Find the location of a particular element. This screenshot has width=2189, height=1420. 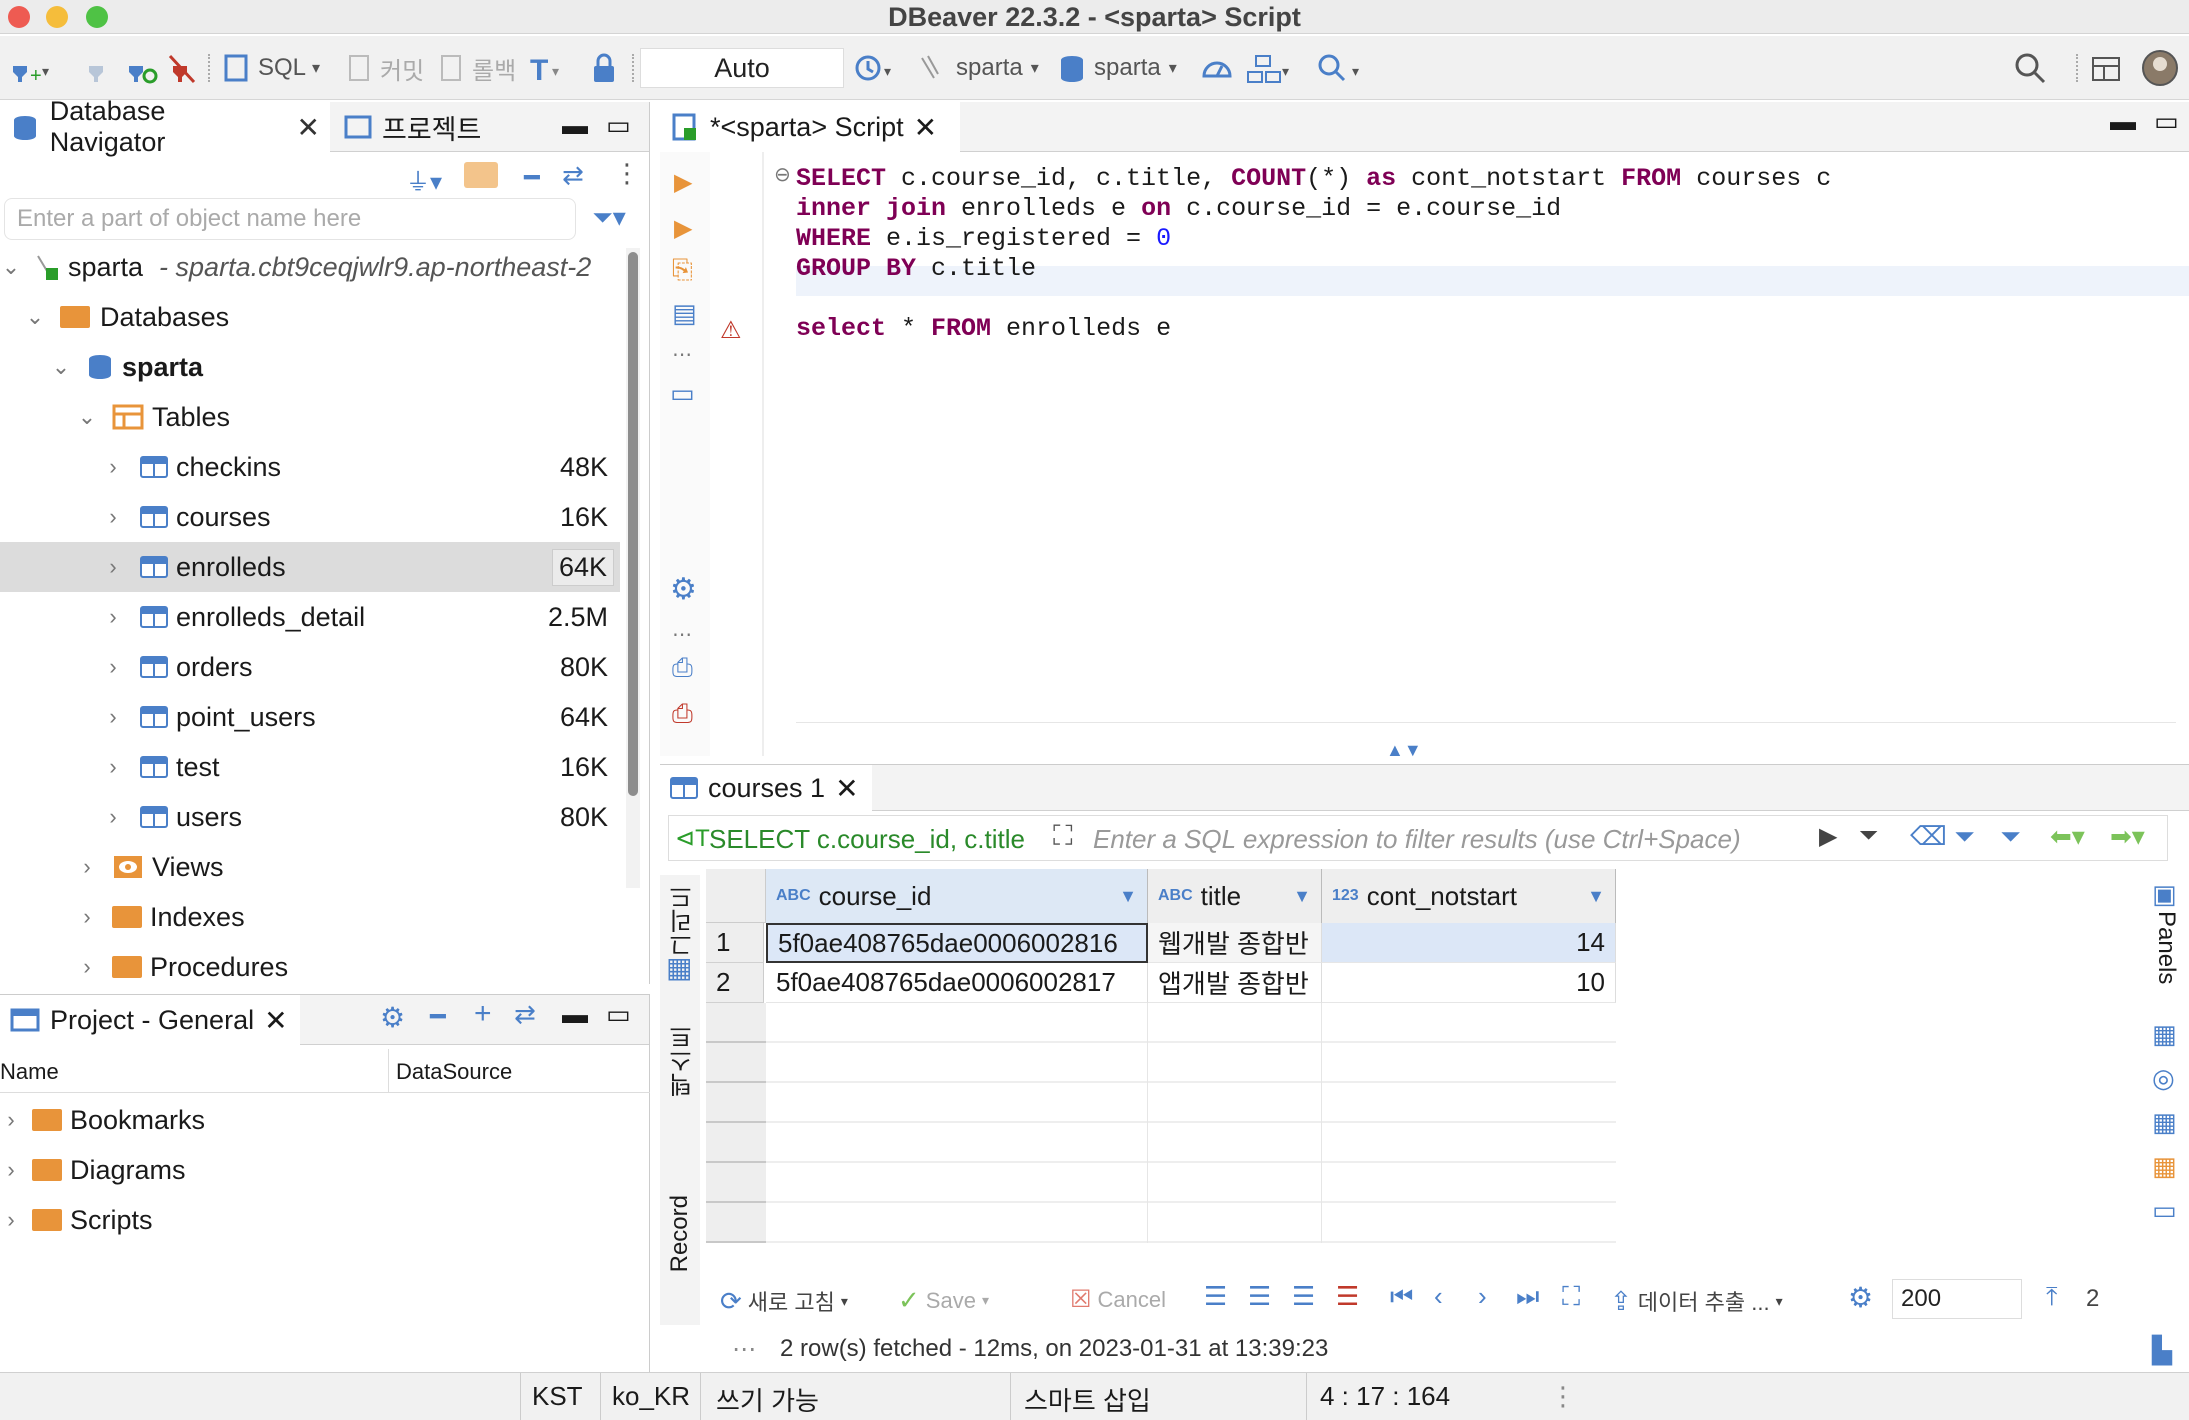

fetch-all-icon: ⛶ is located at coordinates (1571, 1297).